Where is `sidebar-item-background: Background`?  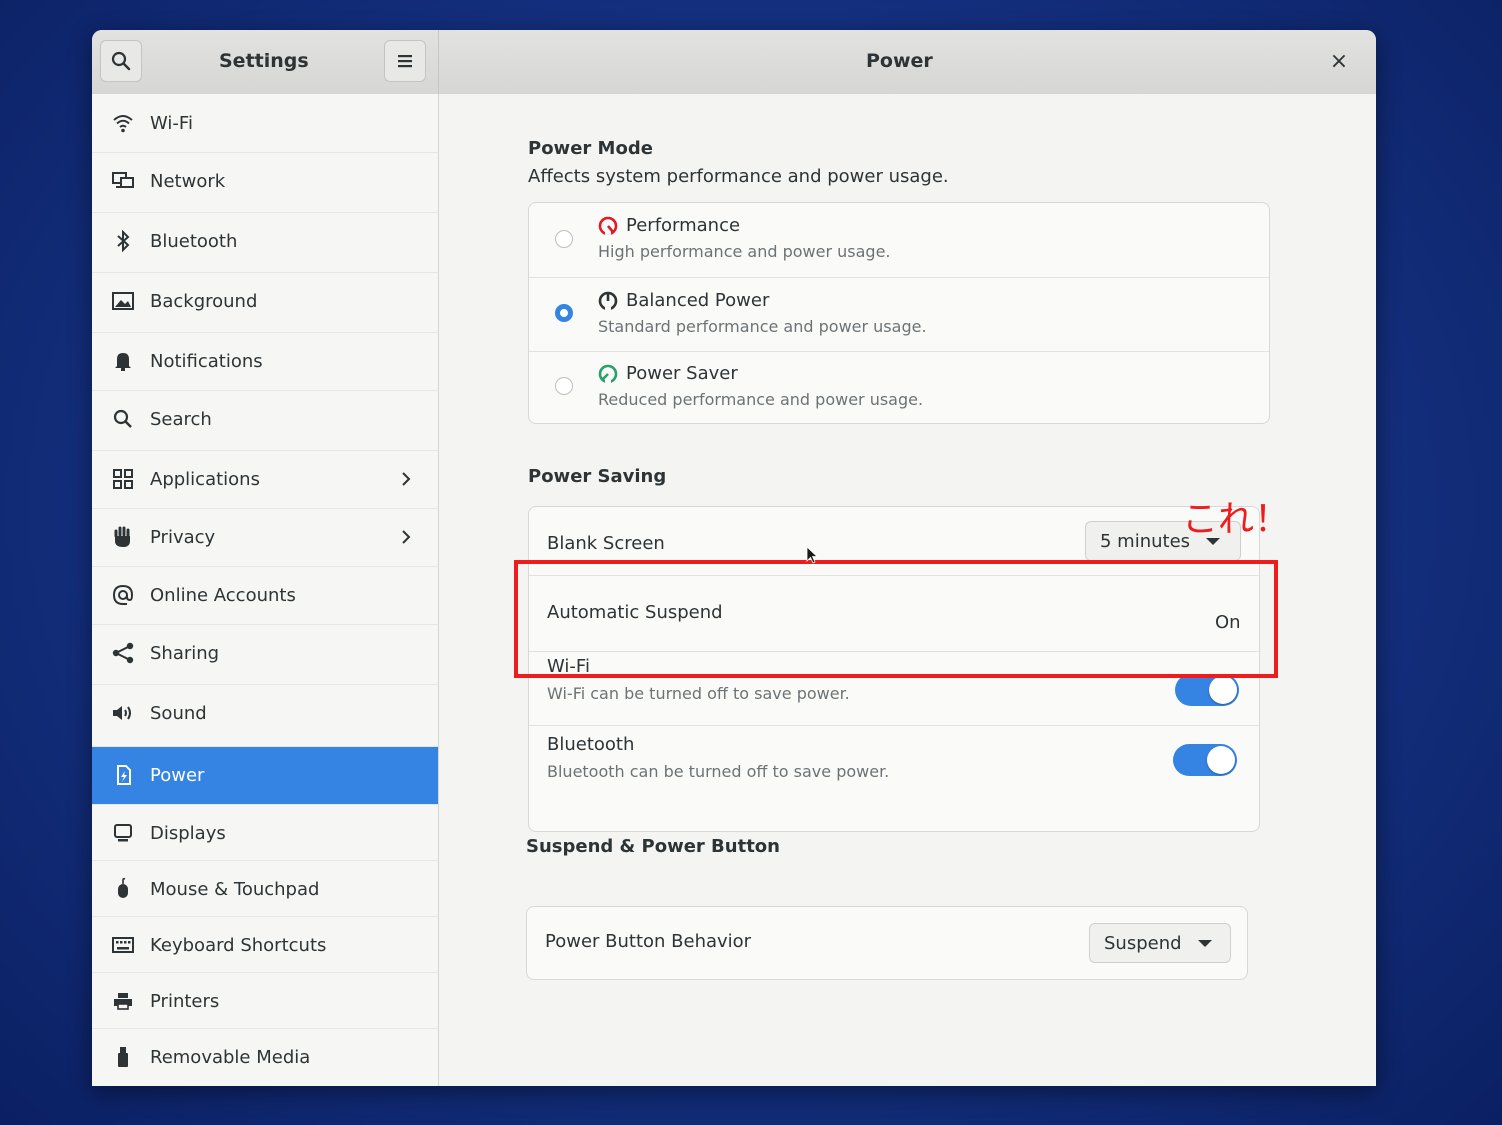
sidebar-item-background: Background is located at coordinates (265, 301).